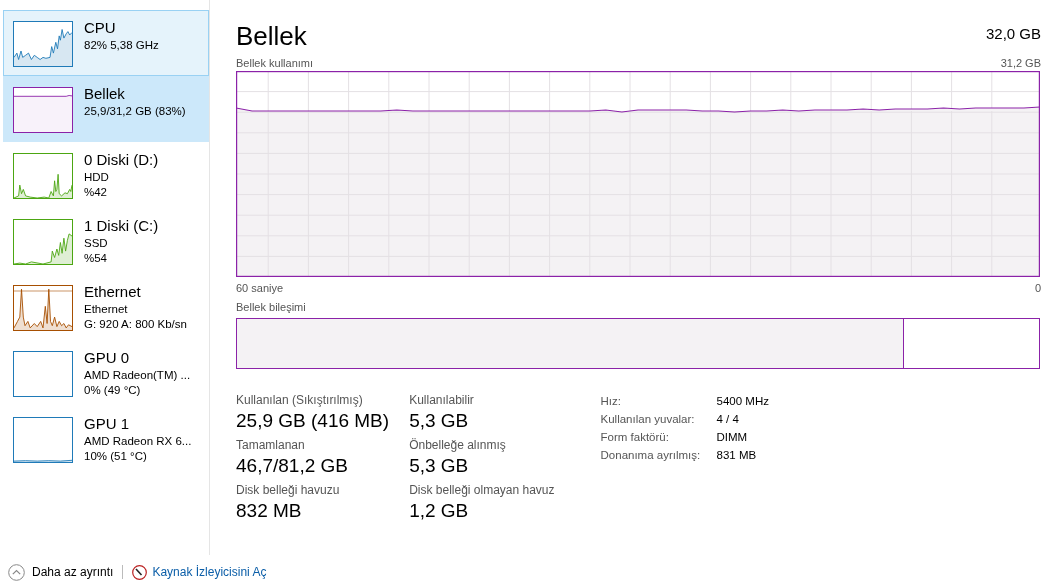 The image size is (1060, 588). What do you see at coordinates (1037, 288) in the screenshot?
I see `time-axis-end: 0` at bounding box center [1037, 288].